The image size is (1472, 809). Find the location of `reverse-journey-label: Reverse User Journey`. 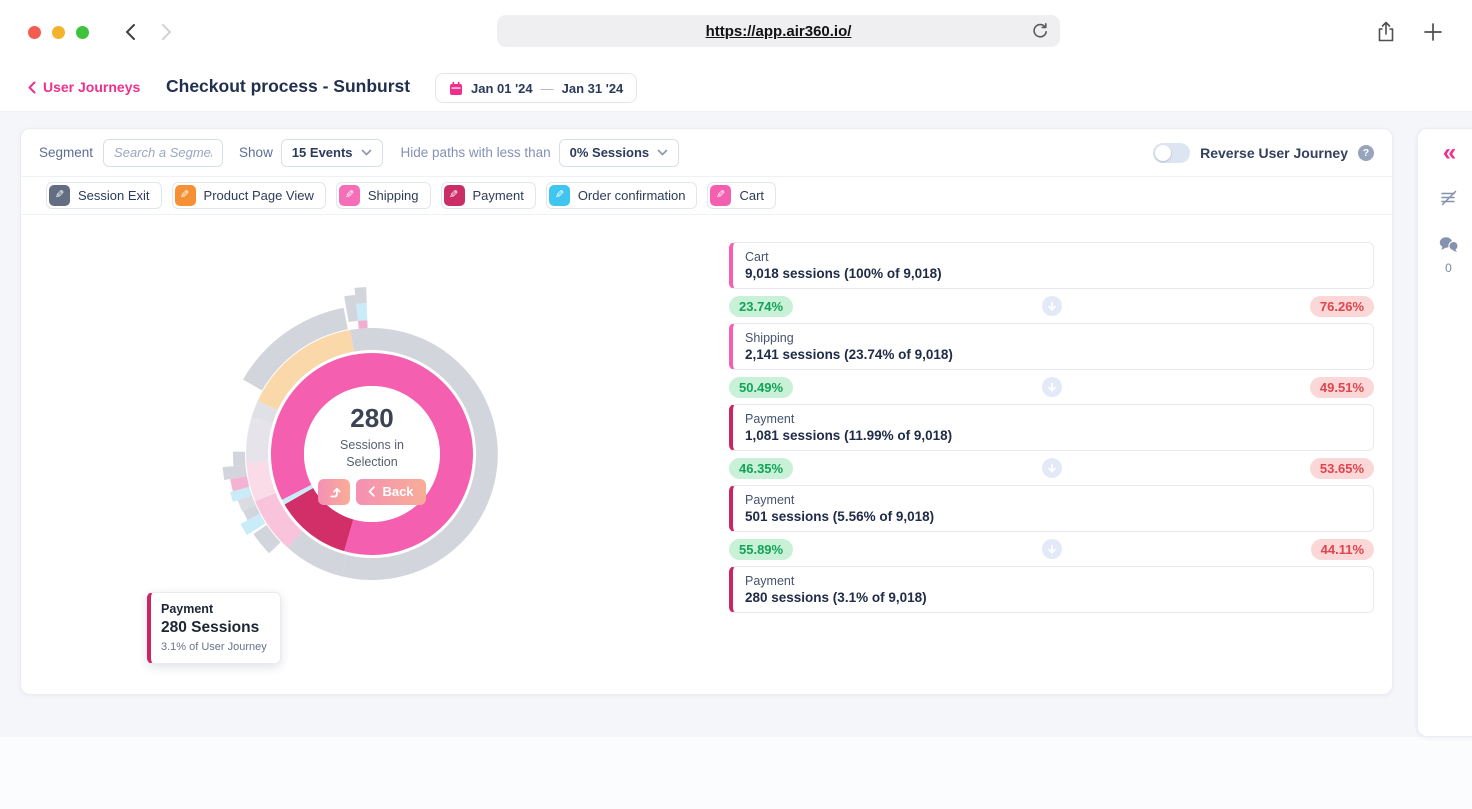

reverse-journey-label: Reverse User Journey is located at coordinates (1274, 152).